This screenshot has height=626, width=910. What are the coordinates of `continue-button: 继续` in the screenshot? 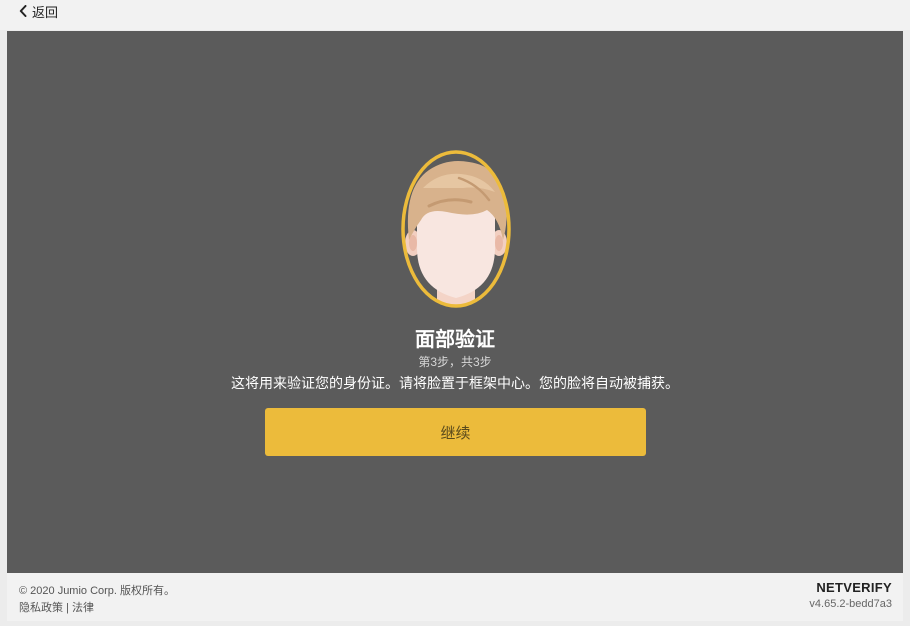 It's located at (455, 432).